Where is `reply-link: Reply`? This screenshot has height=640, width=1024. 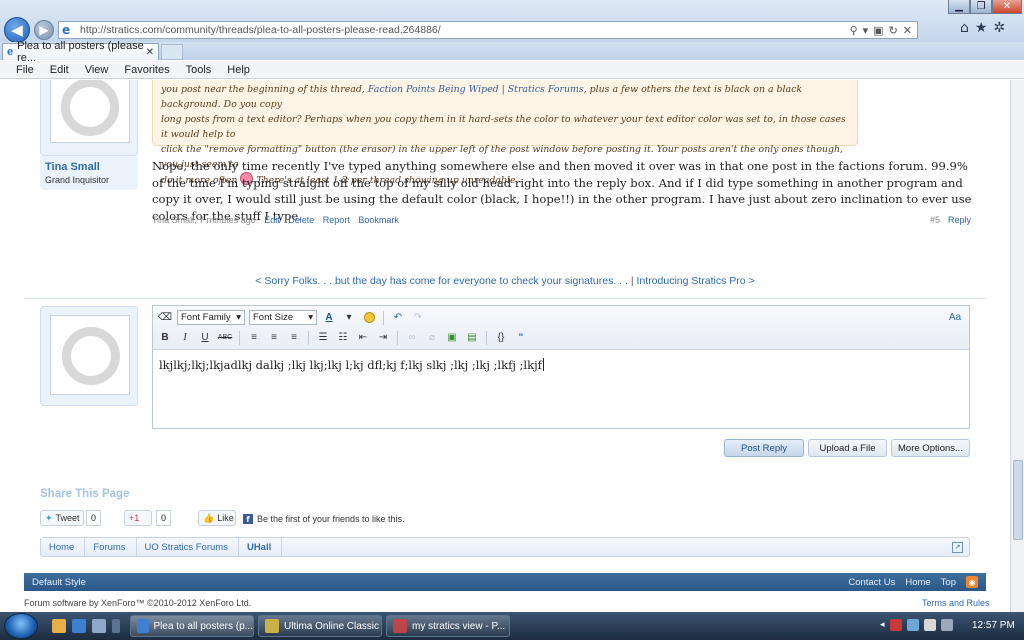 reply-link: Reply is located at coordinates (959, 220).